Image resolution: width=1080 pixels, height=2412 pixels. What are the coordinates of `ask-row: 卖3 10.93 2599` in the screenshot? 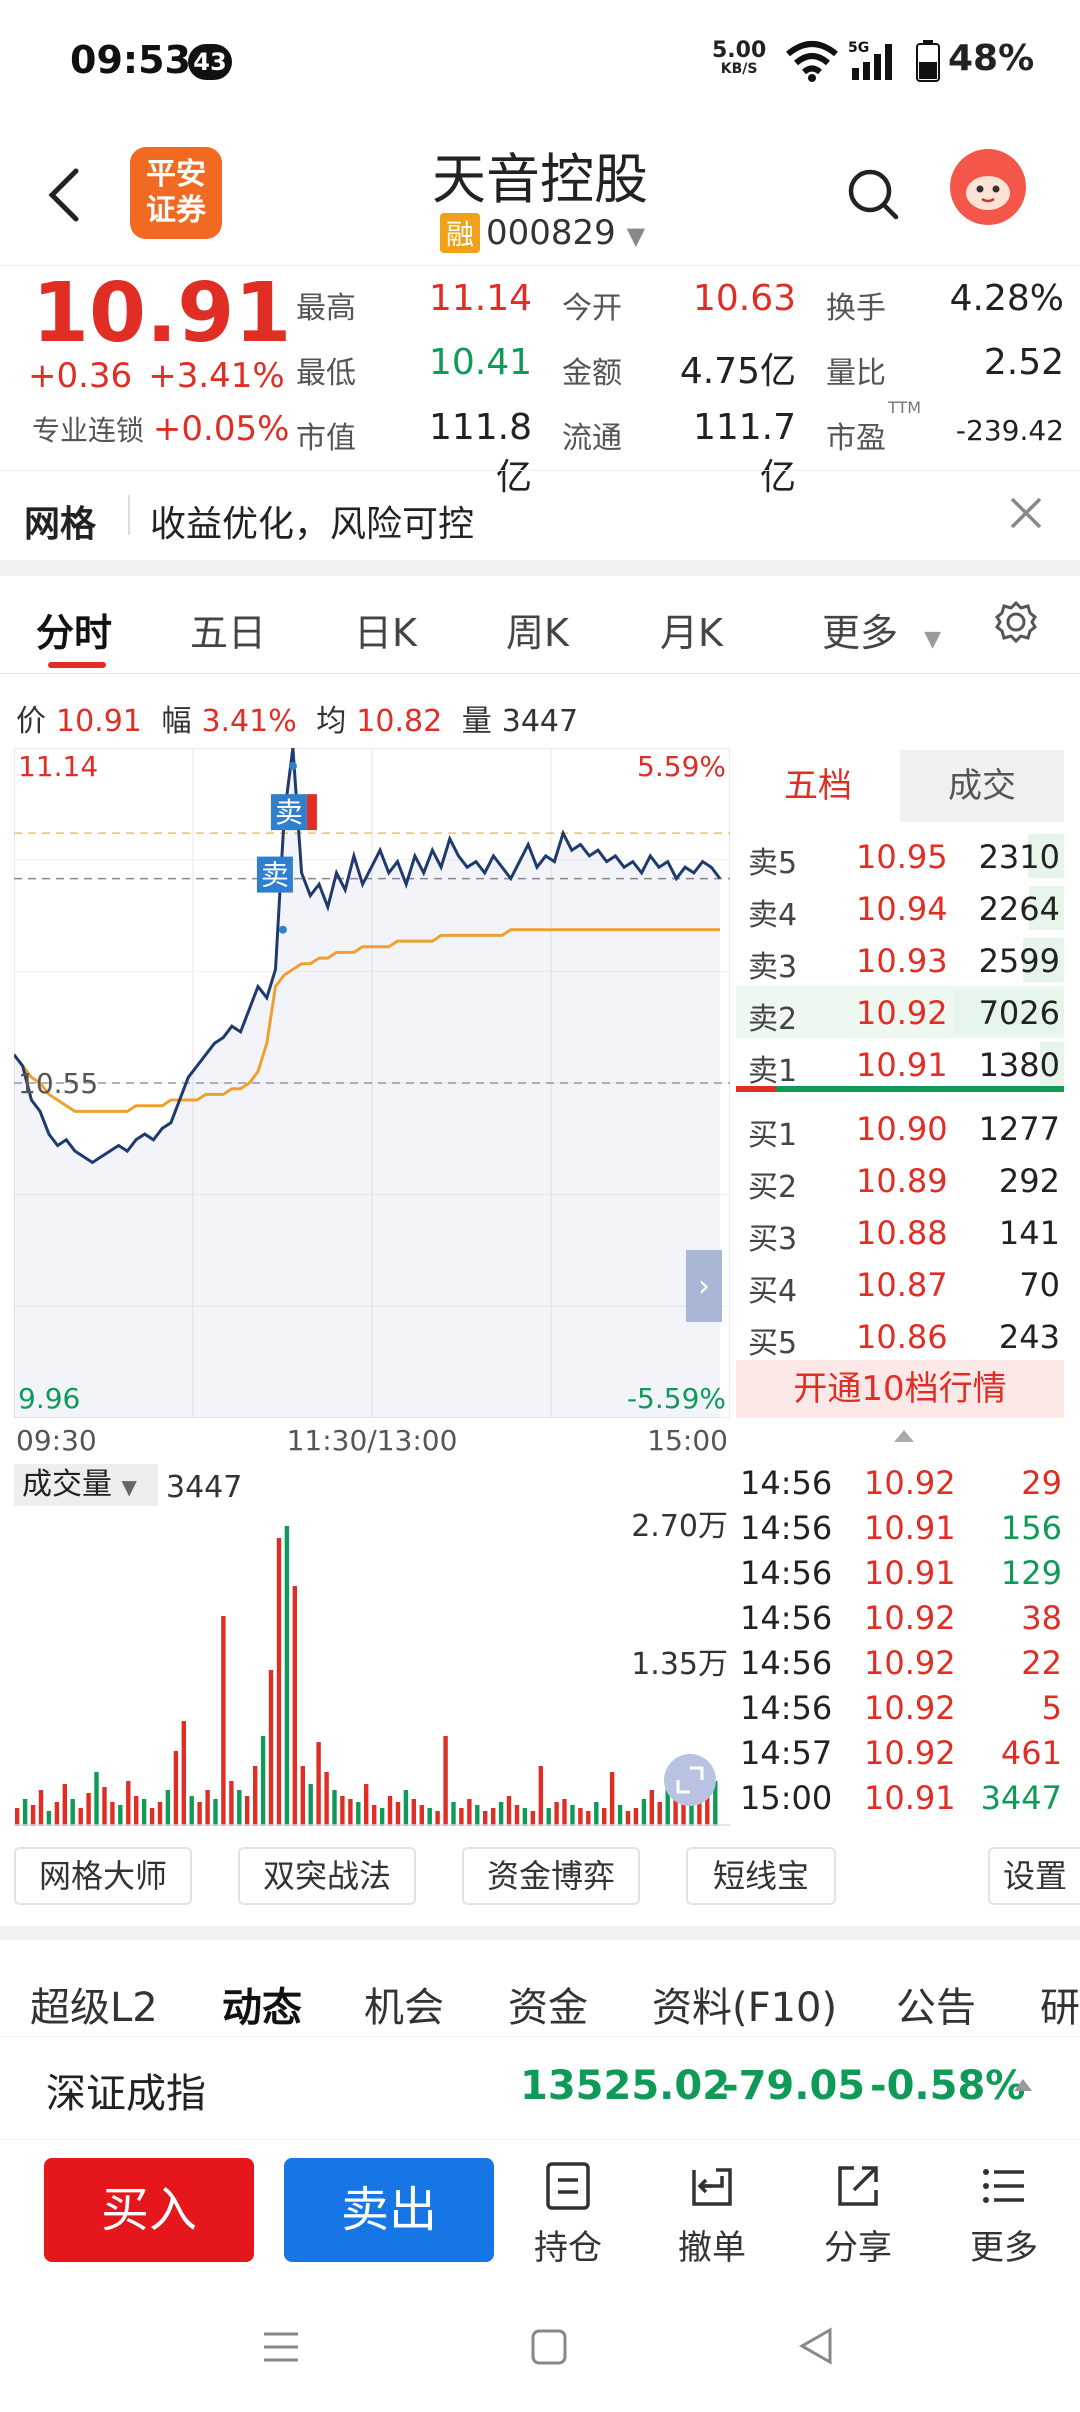 It's located at (900, 960).